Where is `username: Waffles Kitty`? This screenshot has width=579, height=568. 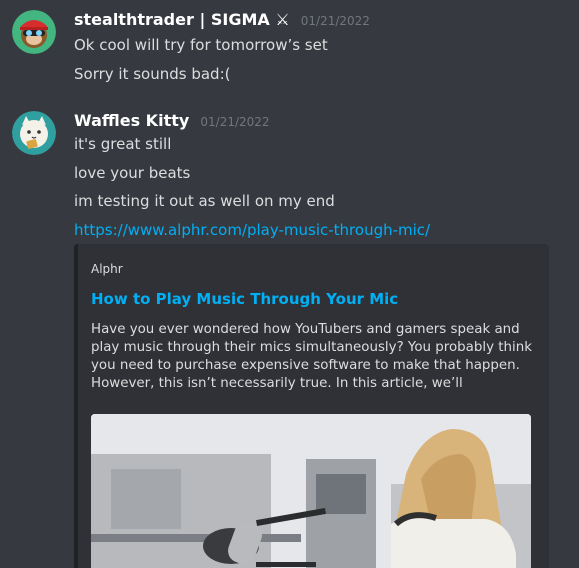 username: Waffles Kitty is located at coordinates (131, 120).